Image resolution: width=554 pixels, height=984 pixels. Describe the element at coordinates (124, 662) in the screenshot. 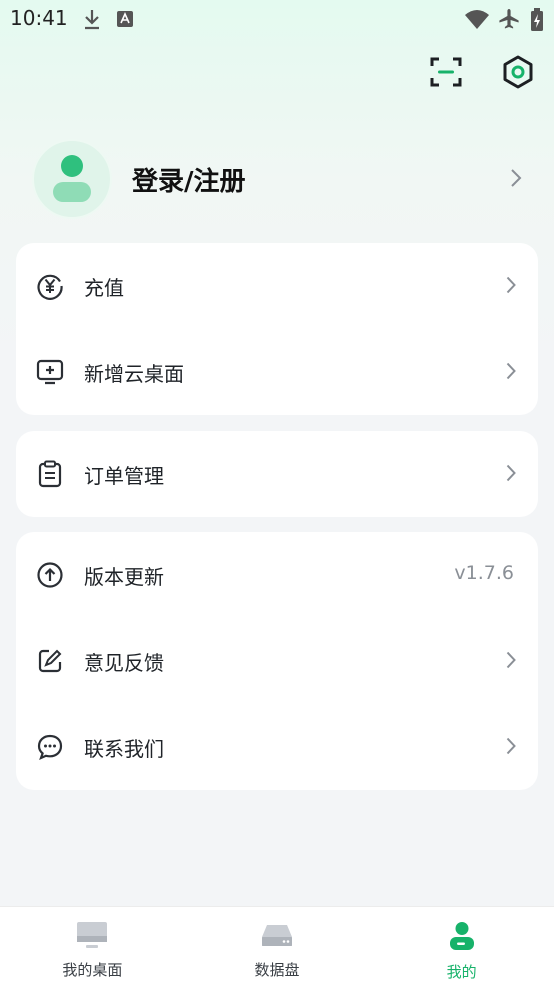

I see `menu-item-label: 意见反馈` at that location.